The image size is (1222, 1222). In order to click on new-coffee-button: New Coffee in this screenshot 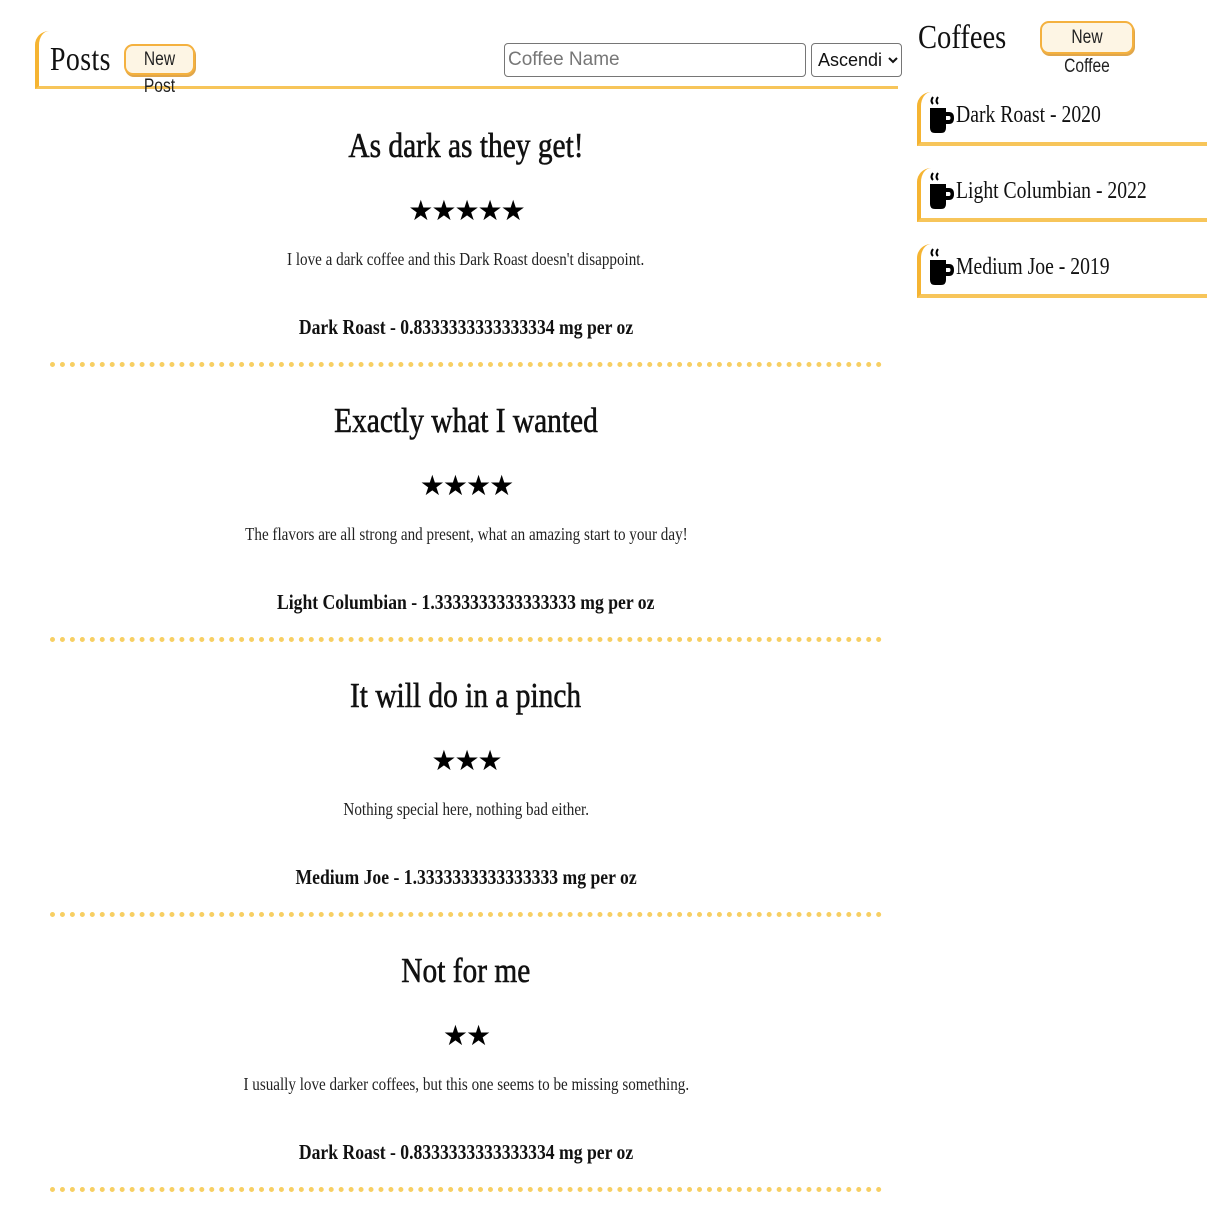, I will do `click(1087, 49)`.